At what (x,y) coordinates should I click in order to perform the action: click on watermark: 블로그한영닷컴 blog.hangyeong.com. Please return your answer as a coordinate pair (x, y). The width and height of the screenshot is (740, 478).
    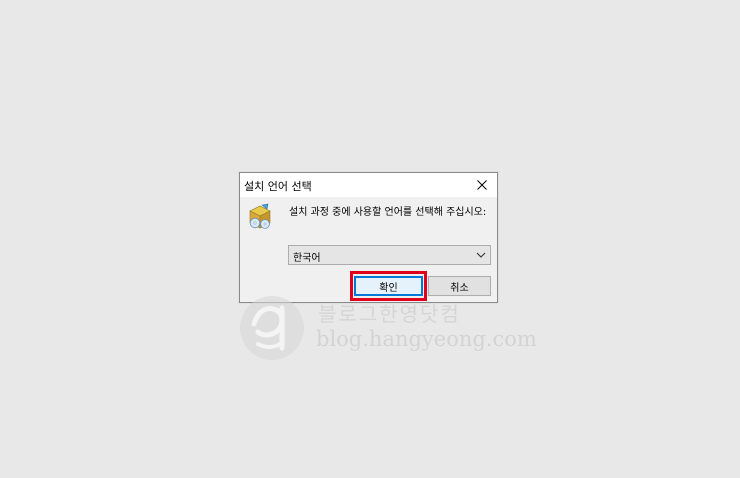
    Looking at the image, I should click on (386, 332).